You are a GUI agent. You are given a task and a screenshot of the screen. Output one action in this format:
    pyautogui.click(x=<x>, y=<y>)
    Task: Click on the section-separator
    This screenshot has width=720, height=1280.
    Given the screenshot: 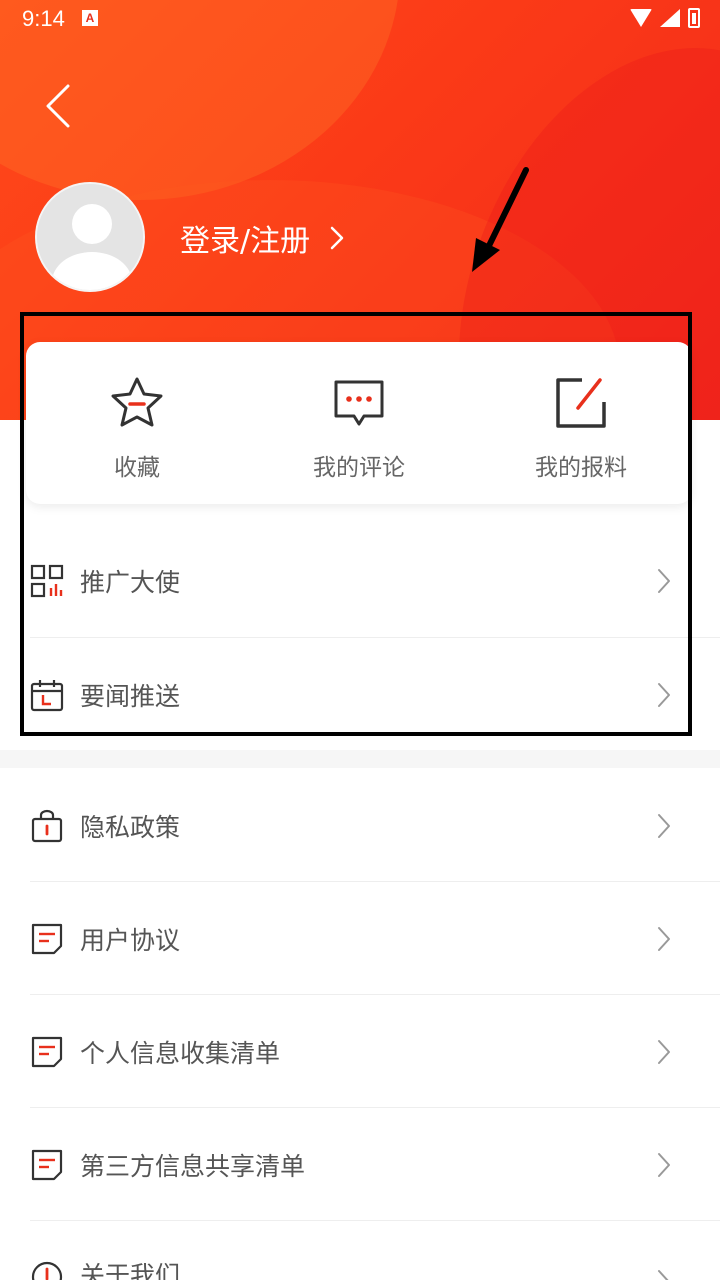 What is the action you would take?
    pyautogui.click(x=360, y=759)
    